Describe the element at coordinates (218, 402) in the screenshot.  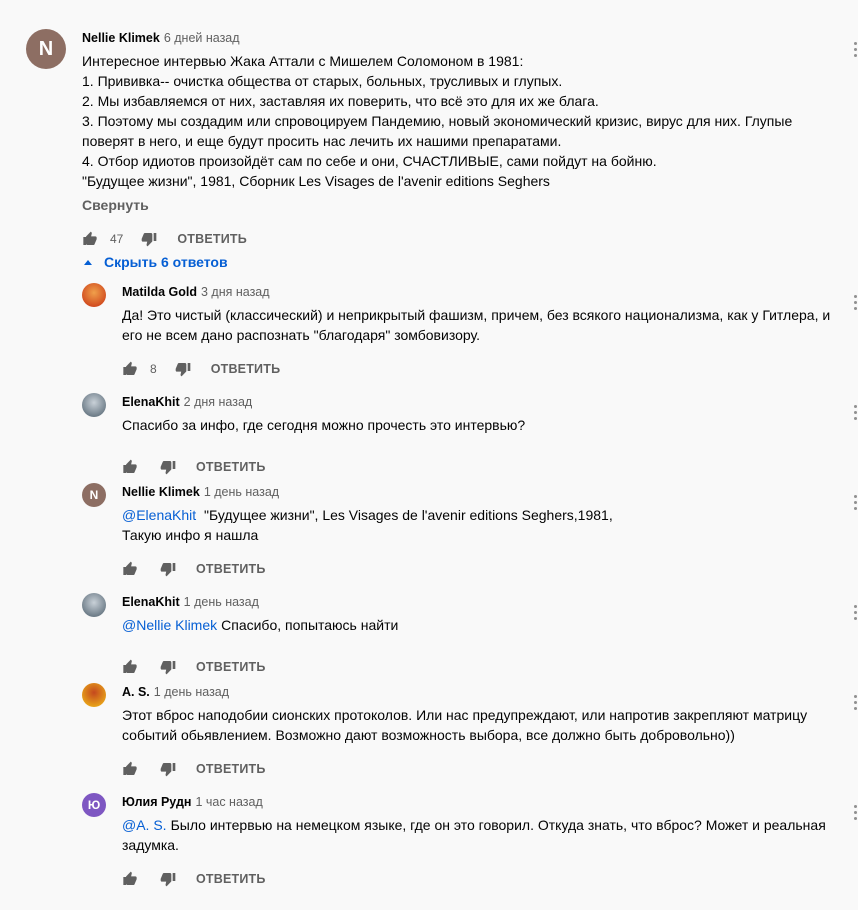
I see `comment-time: 2 дня назад` at that location.